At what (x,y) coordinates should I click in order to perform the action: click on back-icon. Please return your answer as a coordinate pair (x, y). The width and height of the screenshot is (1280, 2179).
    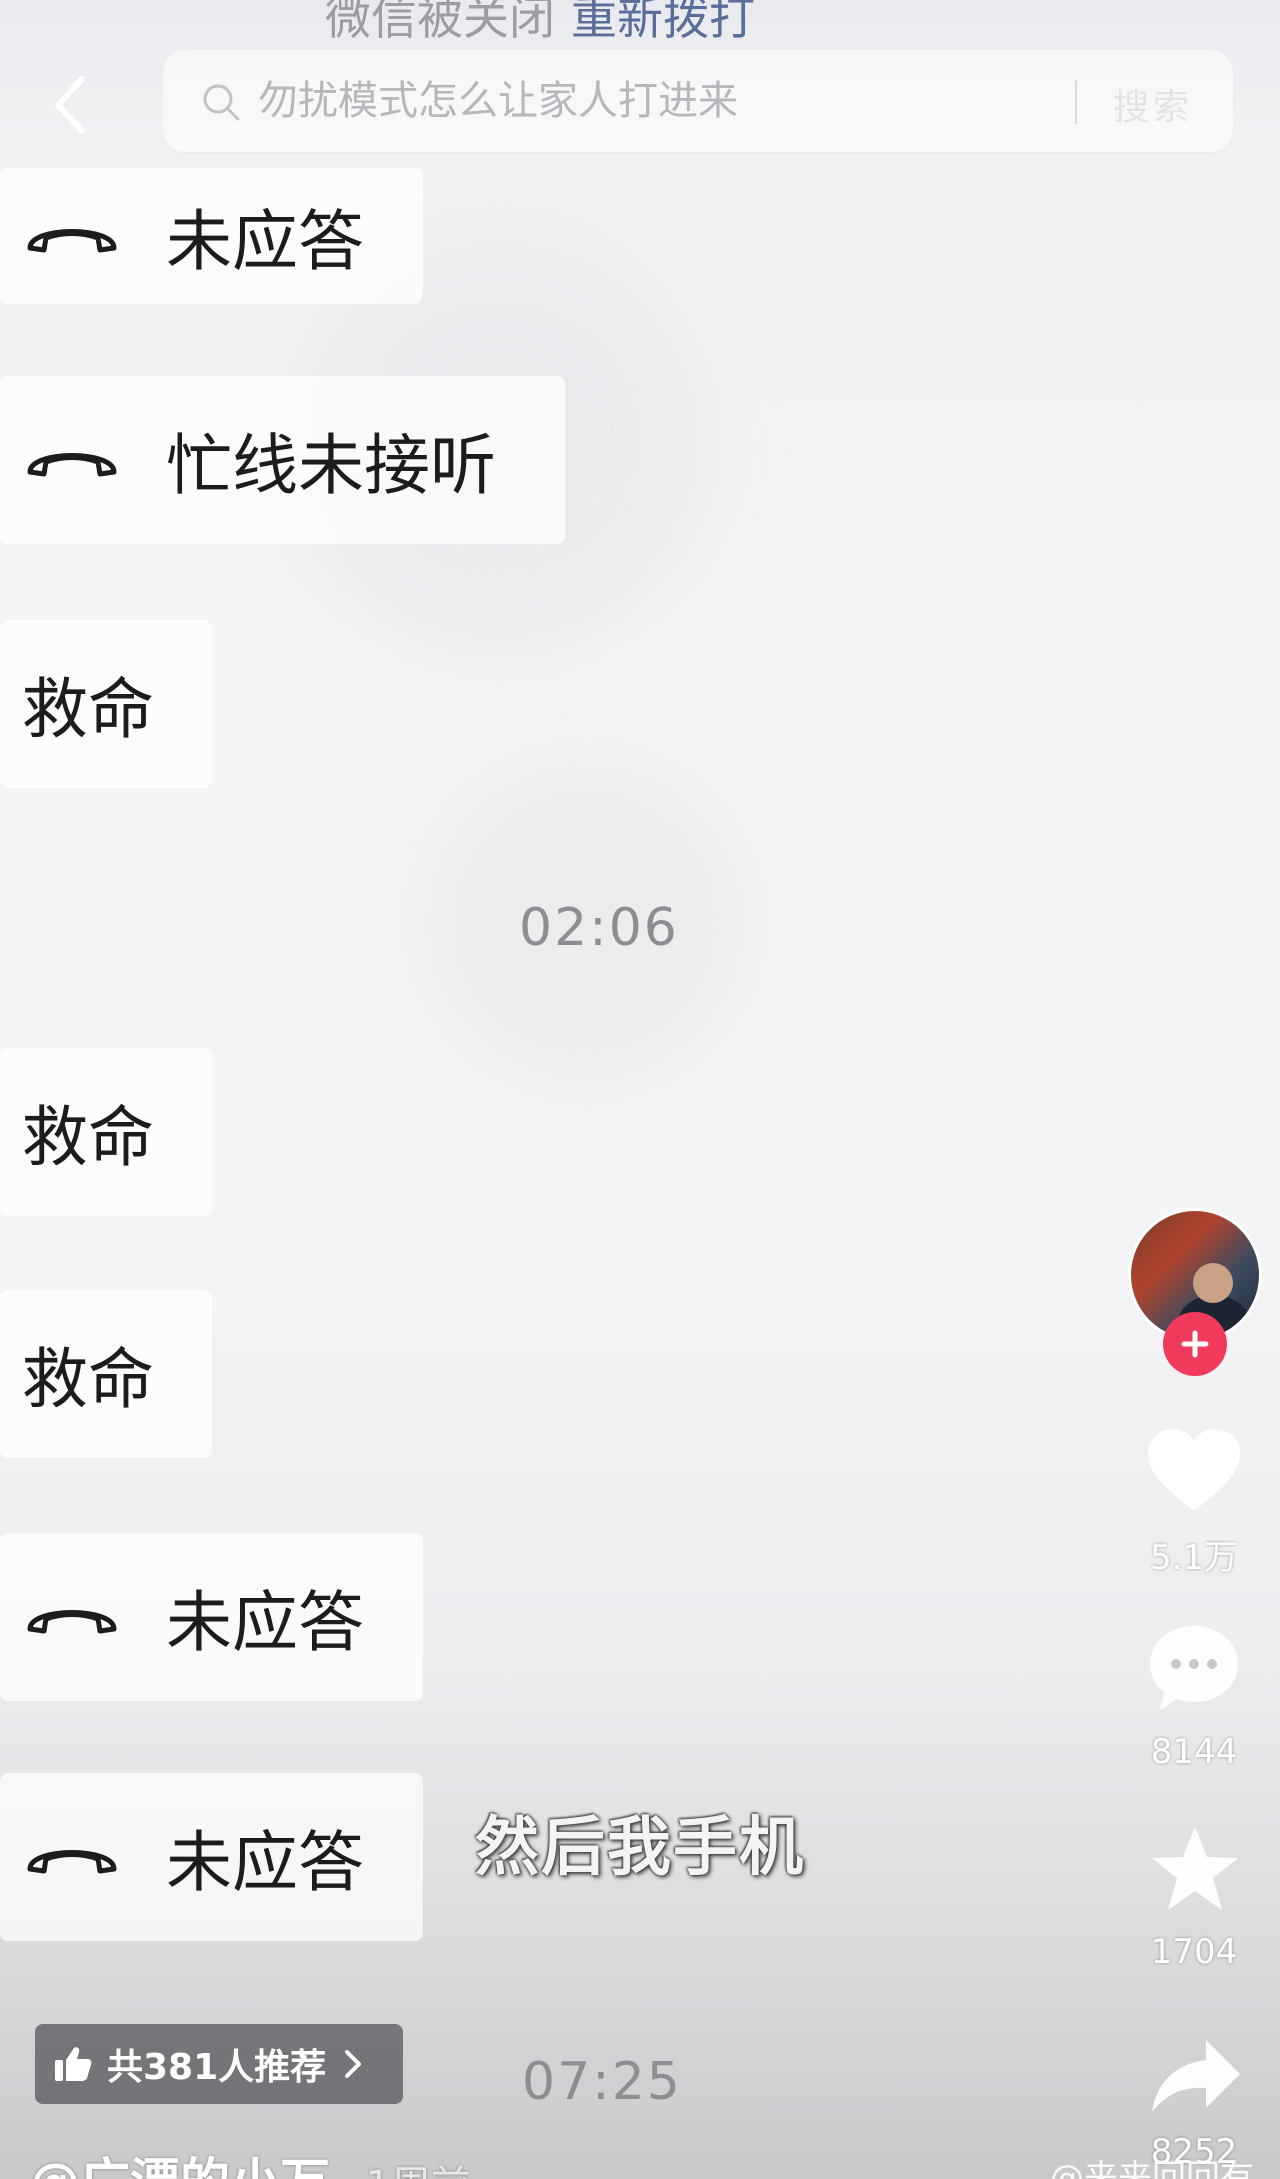
    Looking at the image, I should click on (70, 105).